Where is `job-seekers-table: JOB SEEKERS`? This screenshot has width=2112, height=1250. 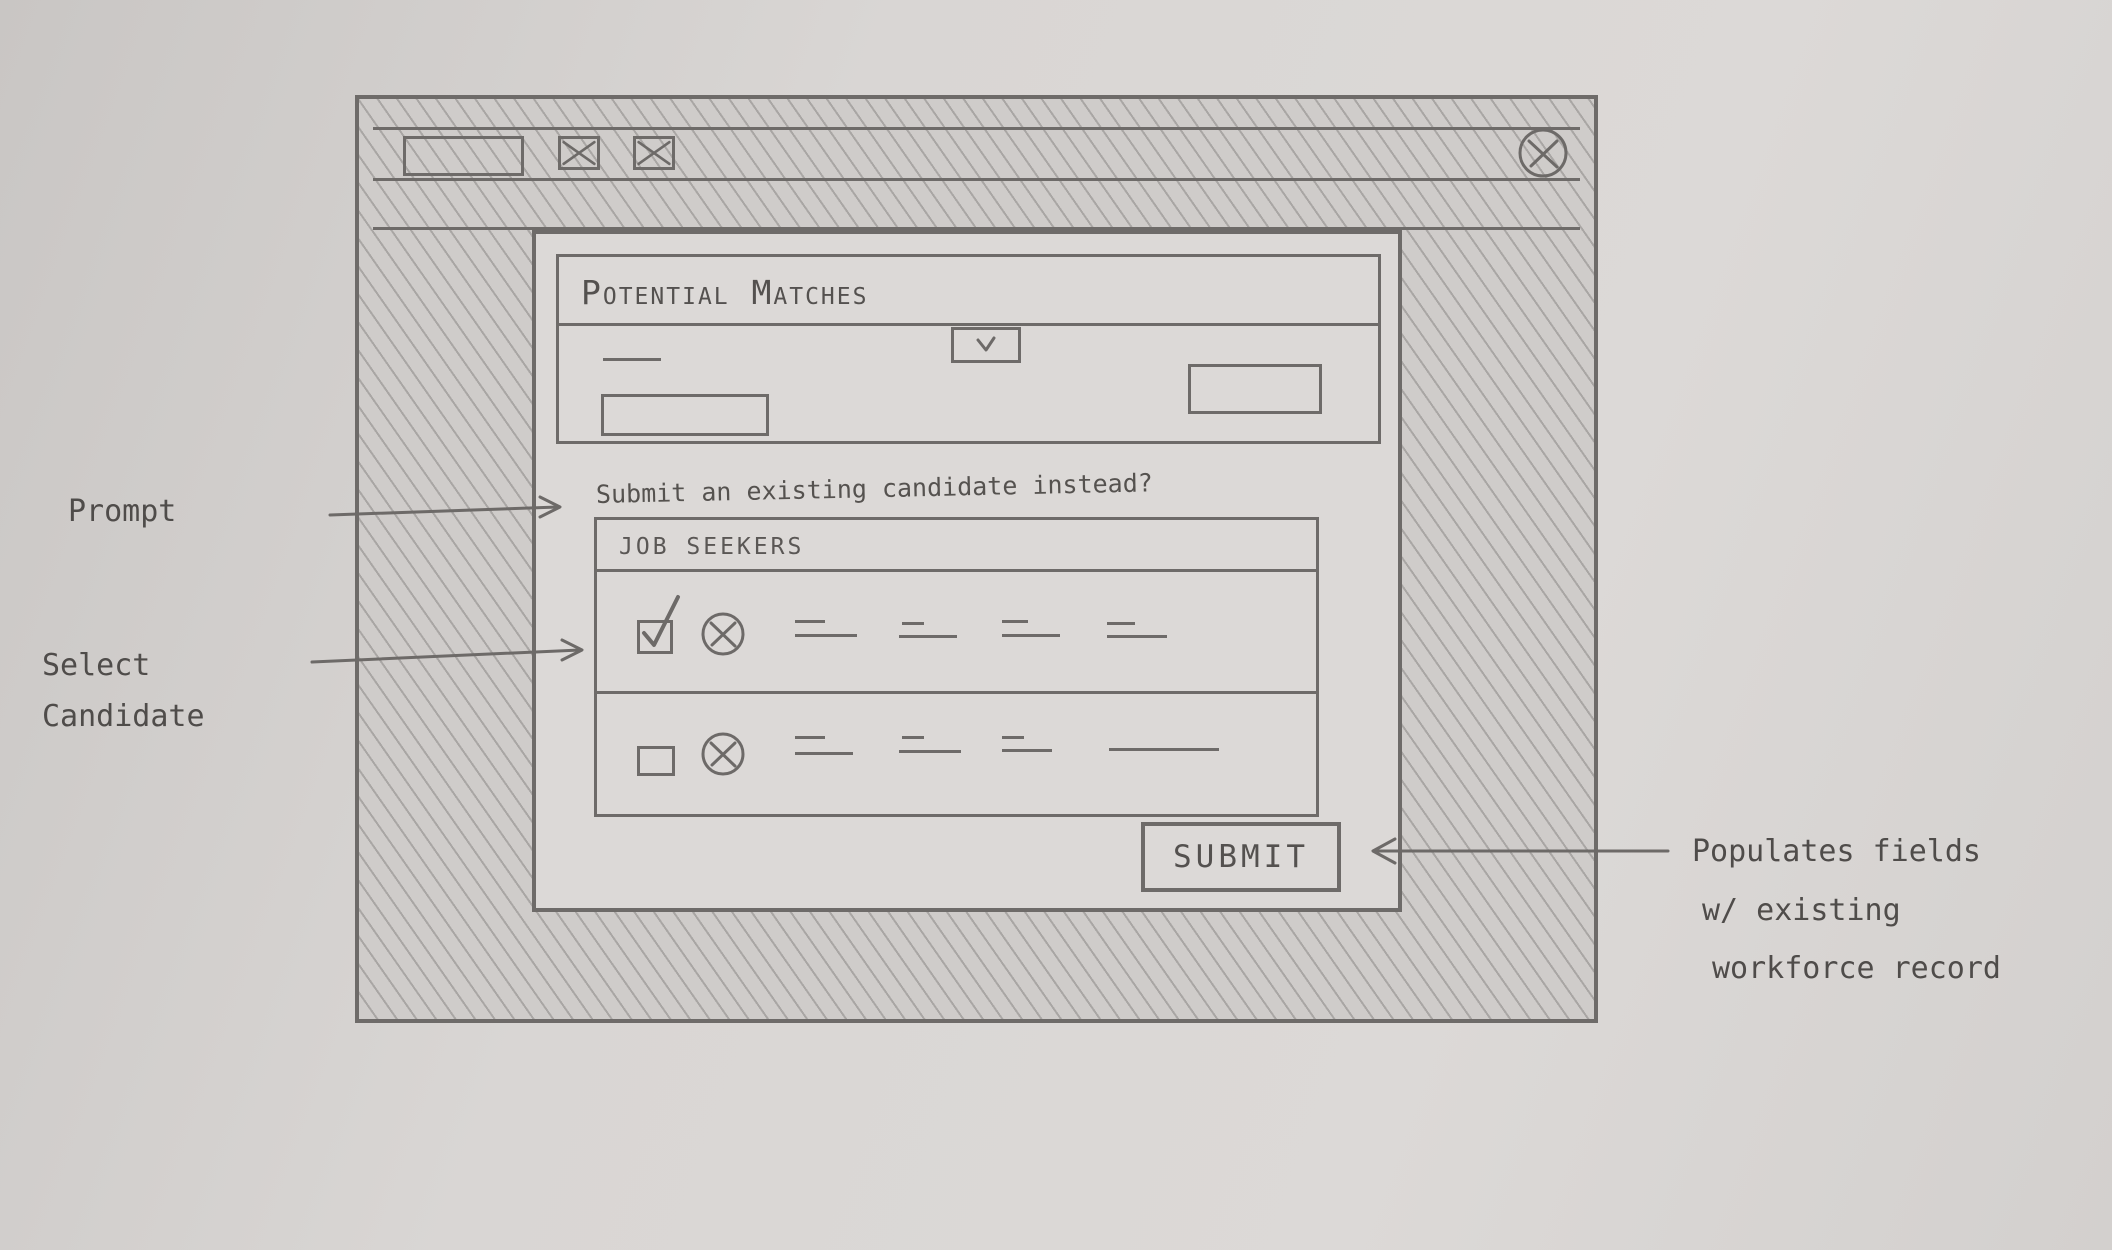 job-seekers-table: JOB SEEKERS is located at coordinates (956, 667).